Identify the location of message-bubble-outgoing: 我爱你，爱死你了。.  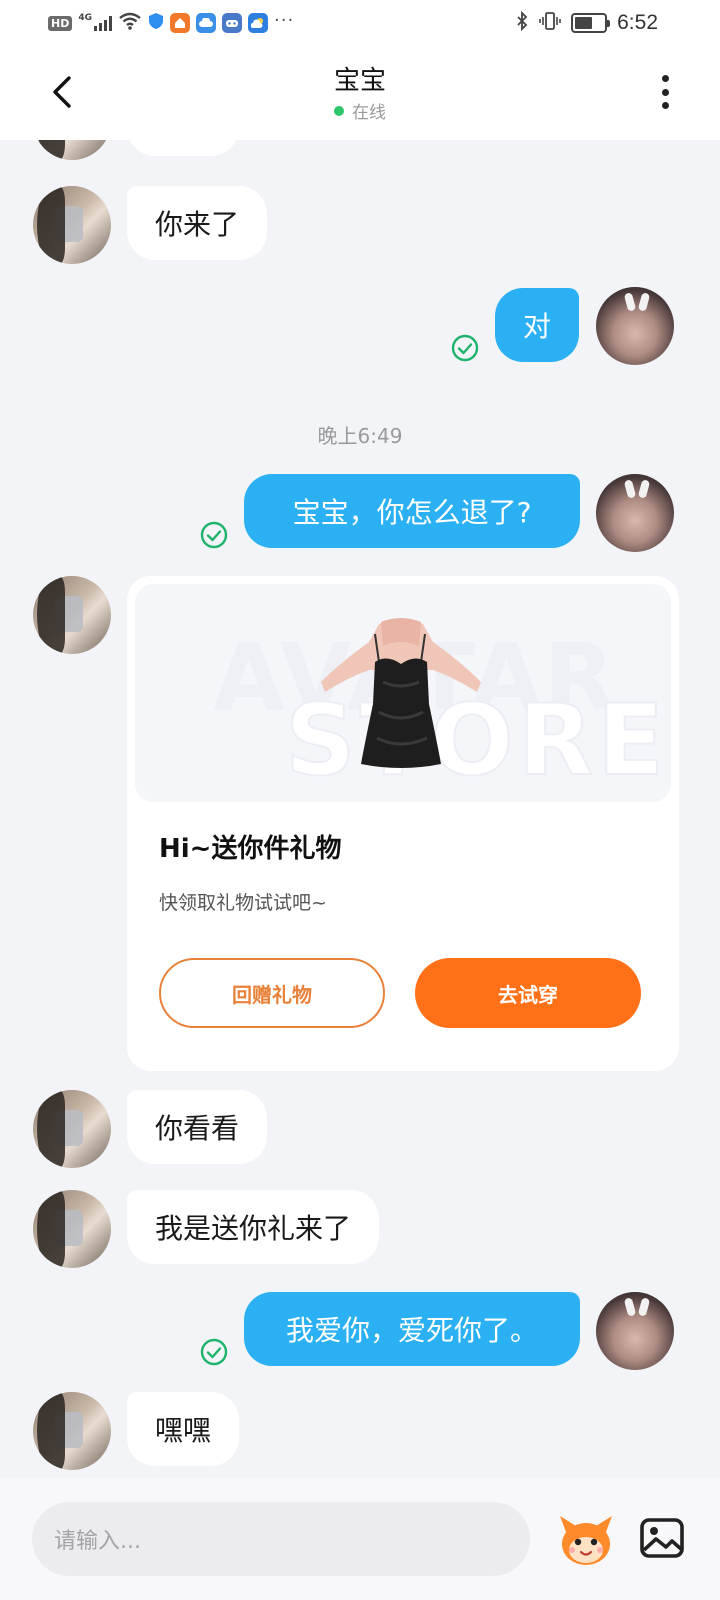
(412, 1329).